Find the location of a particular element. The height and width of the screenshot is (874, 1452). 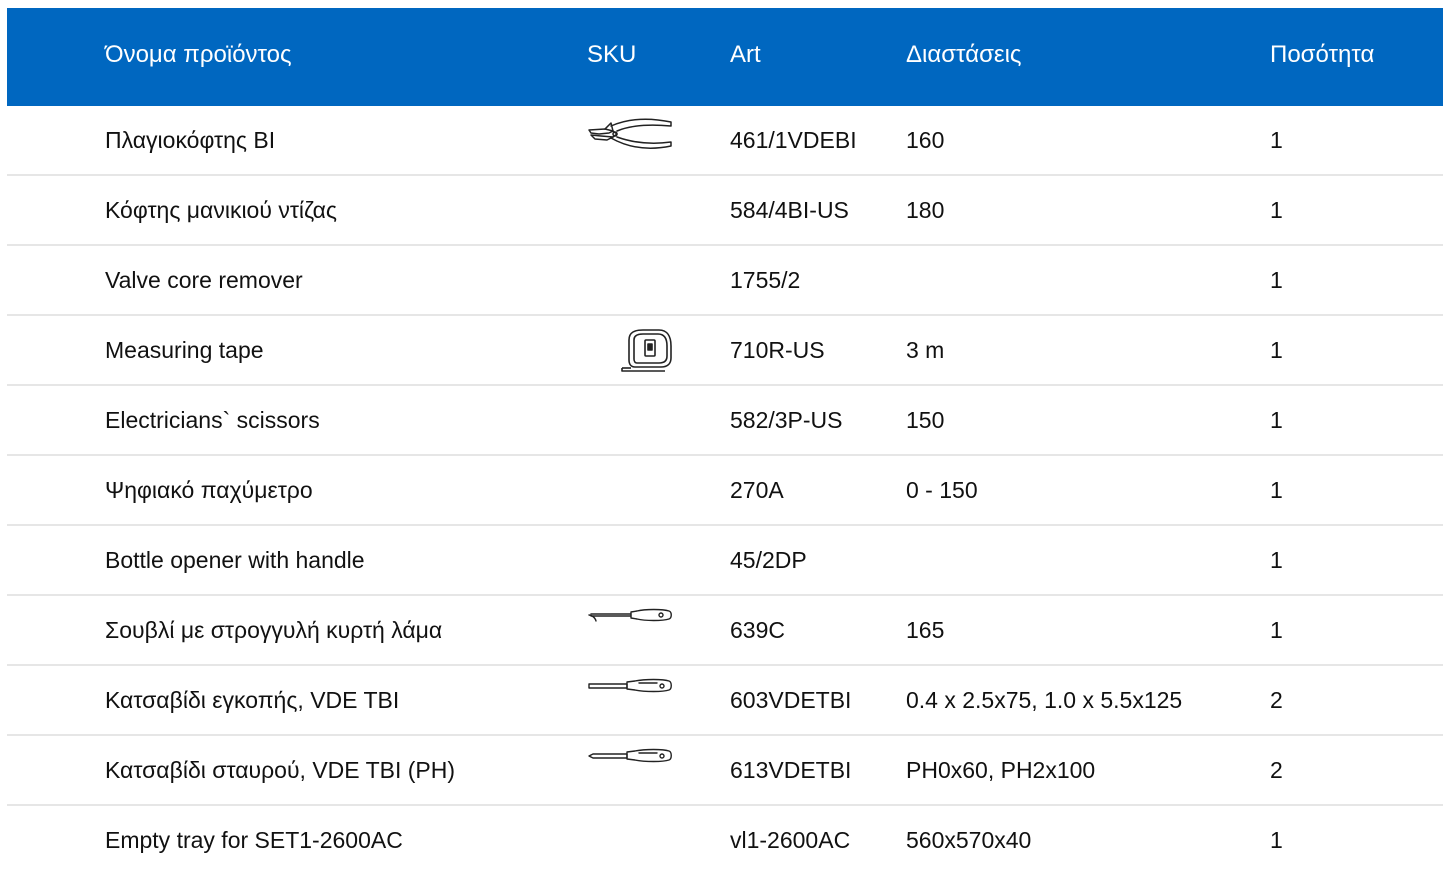

header-art: Art is located at coordinates (745, 54).